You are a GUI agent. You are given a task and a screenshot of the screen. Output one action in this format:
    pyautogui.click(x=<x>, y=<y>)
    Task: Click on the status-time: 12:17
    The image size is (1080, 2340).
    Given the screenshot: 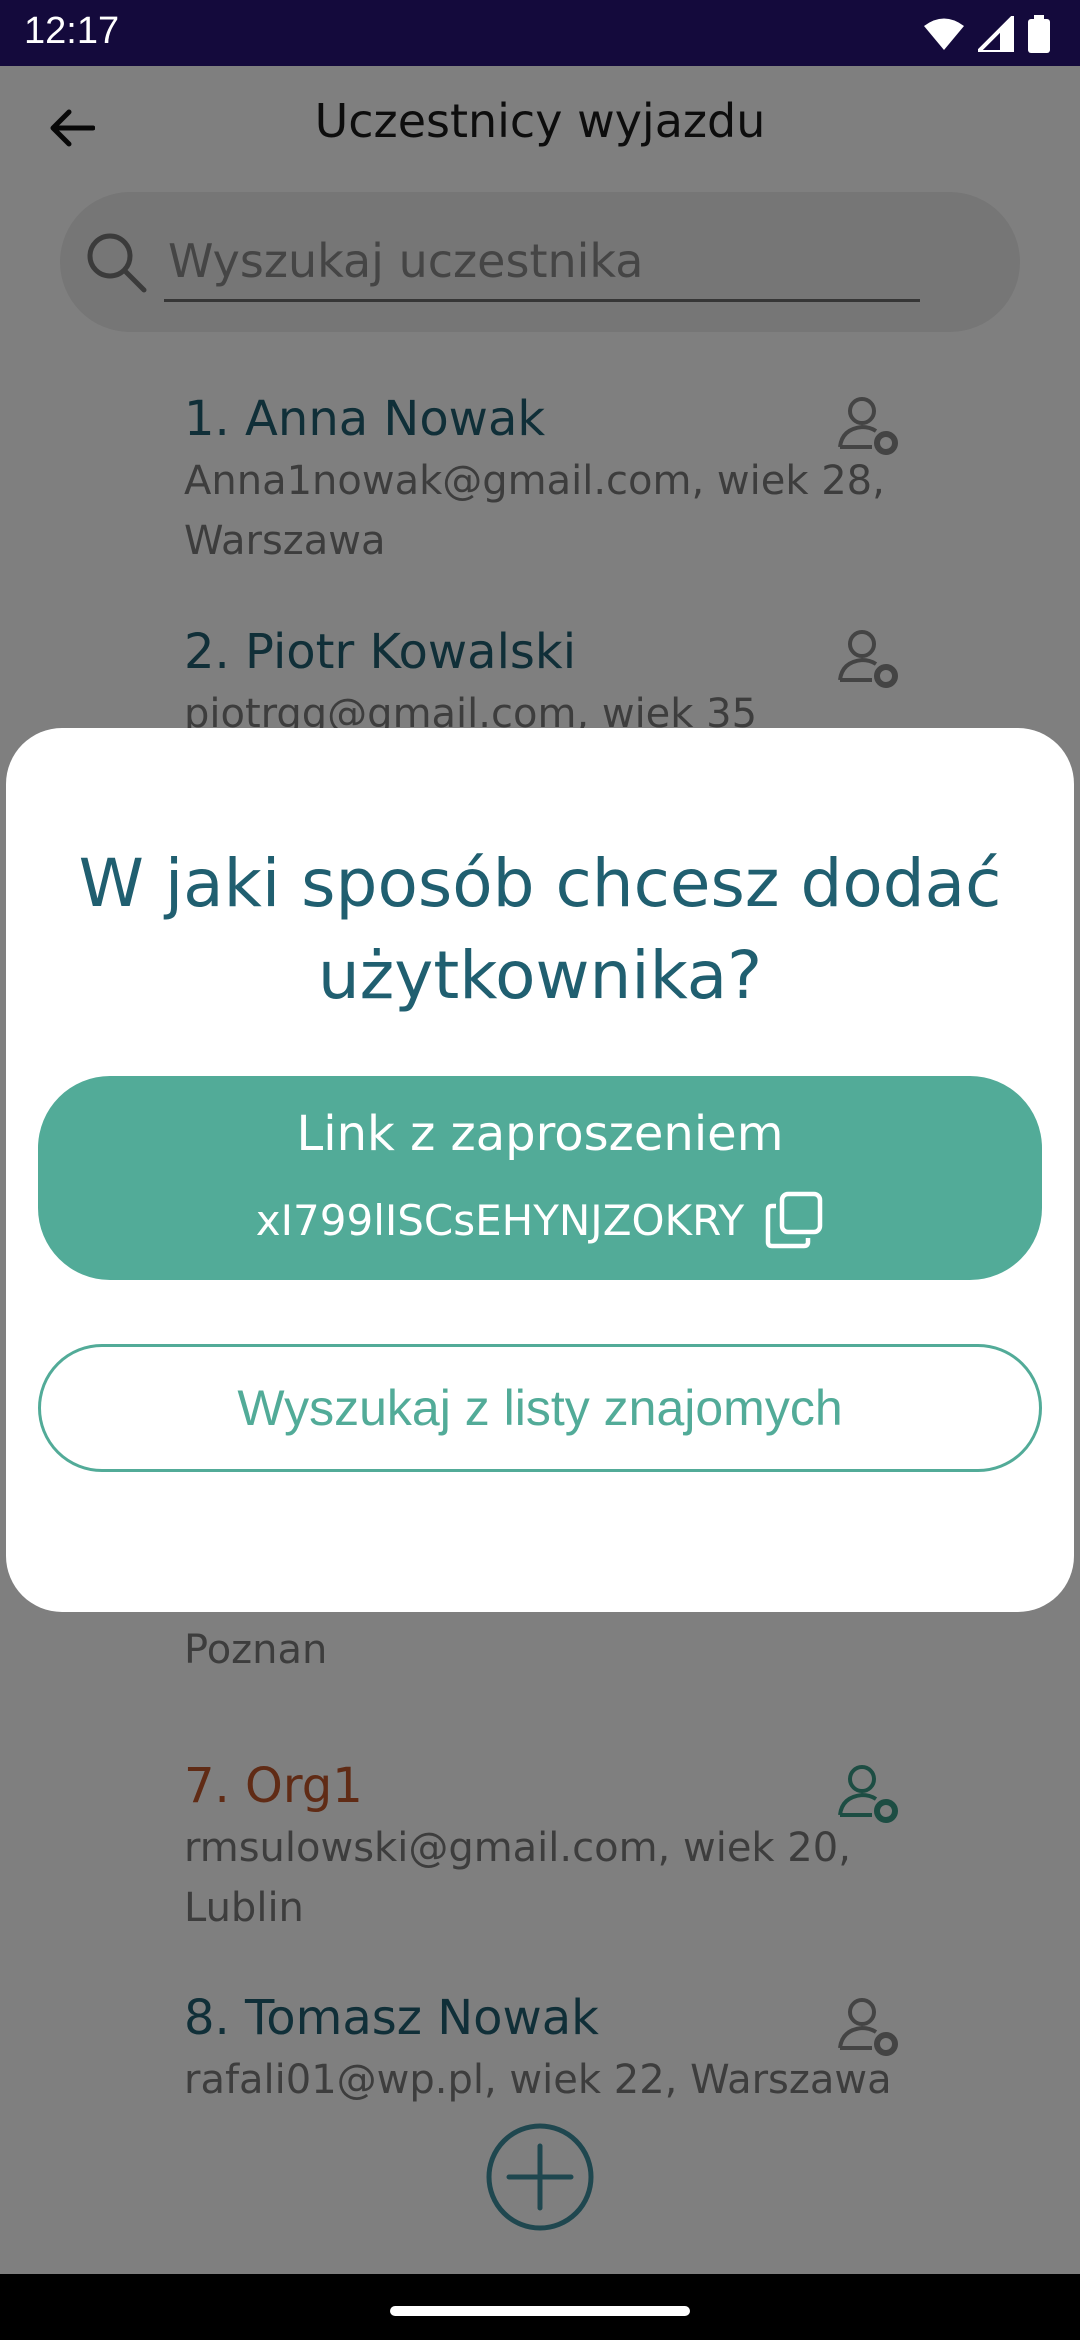 What is the action you would take?
    pyautogui.click(x=72, y=31)
    